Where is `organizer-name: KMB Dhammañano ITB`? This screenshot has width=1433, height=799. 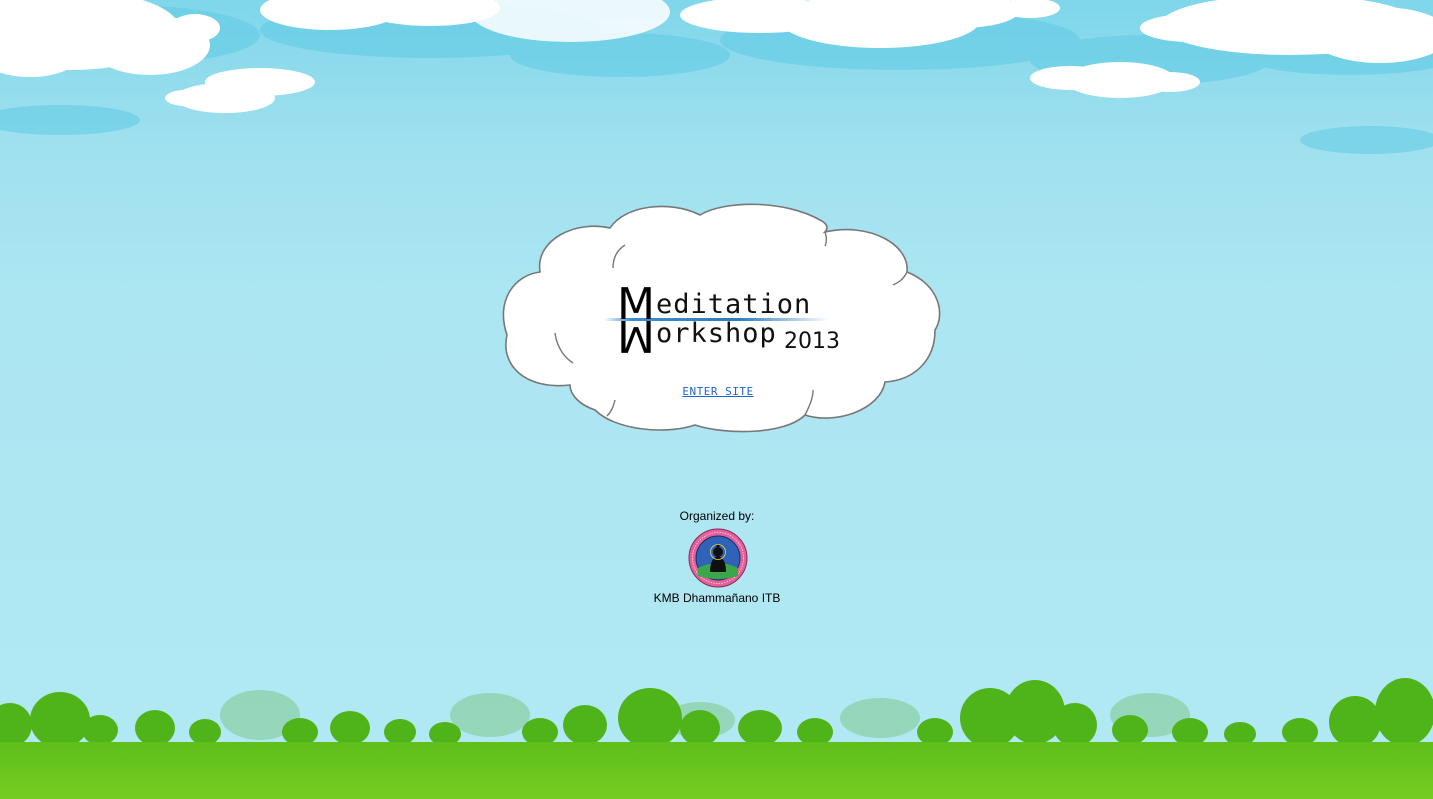
organizer-name: KMB Dhammañano ITB is located at coordinates (717, 598).